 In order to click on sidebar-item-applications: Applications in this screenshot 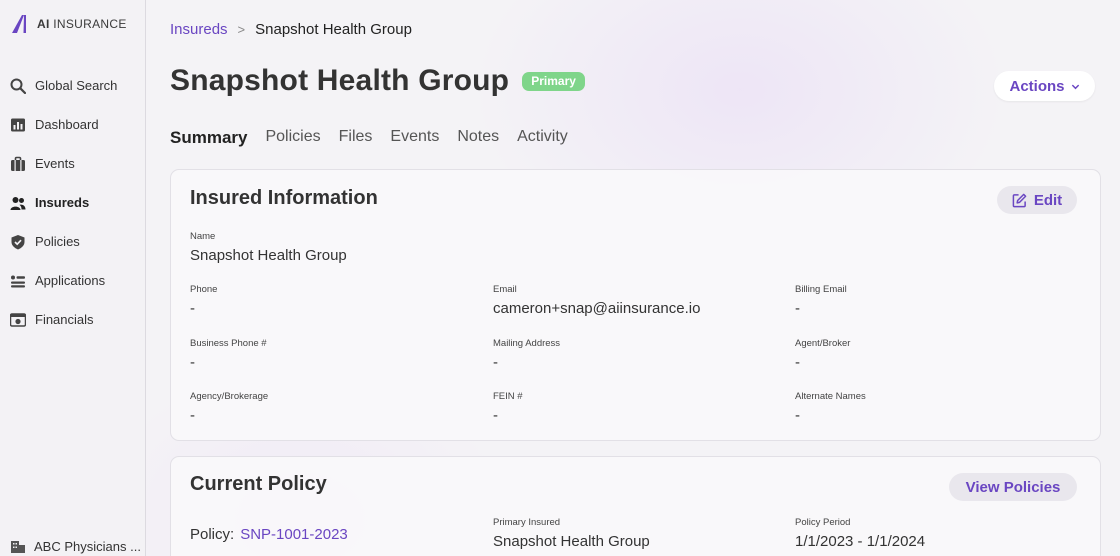, I will do `click(73, 280)`.